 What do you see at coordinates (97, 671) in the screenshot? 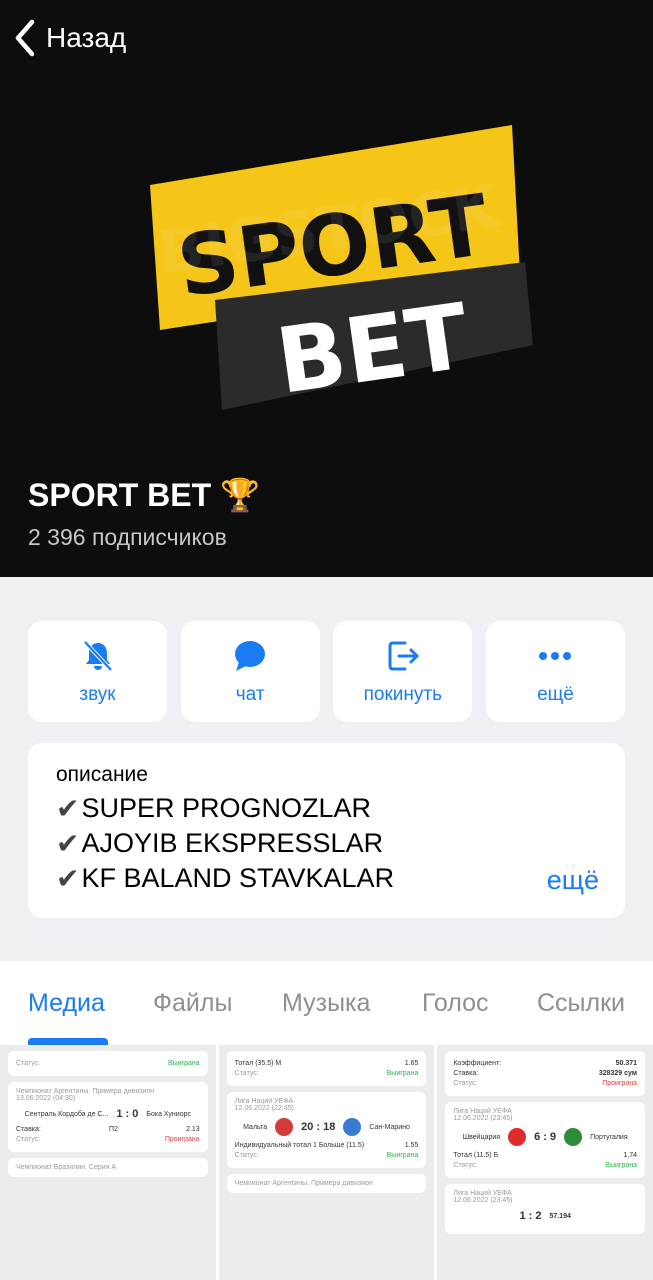
I see `mute-button: звук` at bounding box center [97, 671].